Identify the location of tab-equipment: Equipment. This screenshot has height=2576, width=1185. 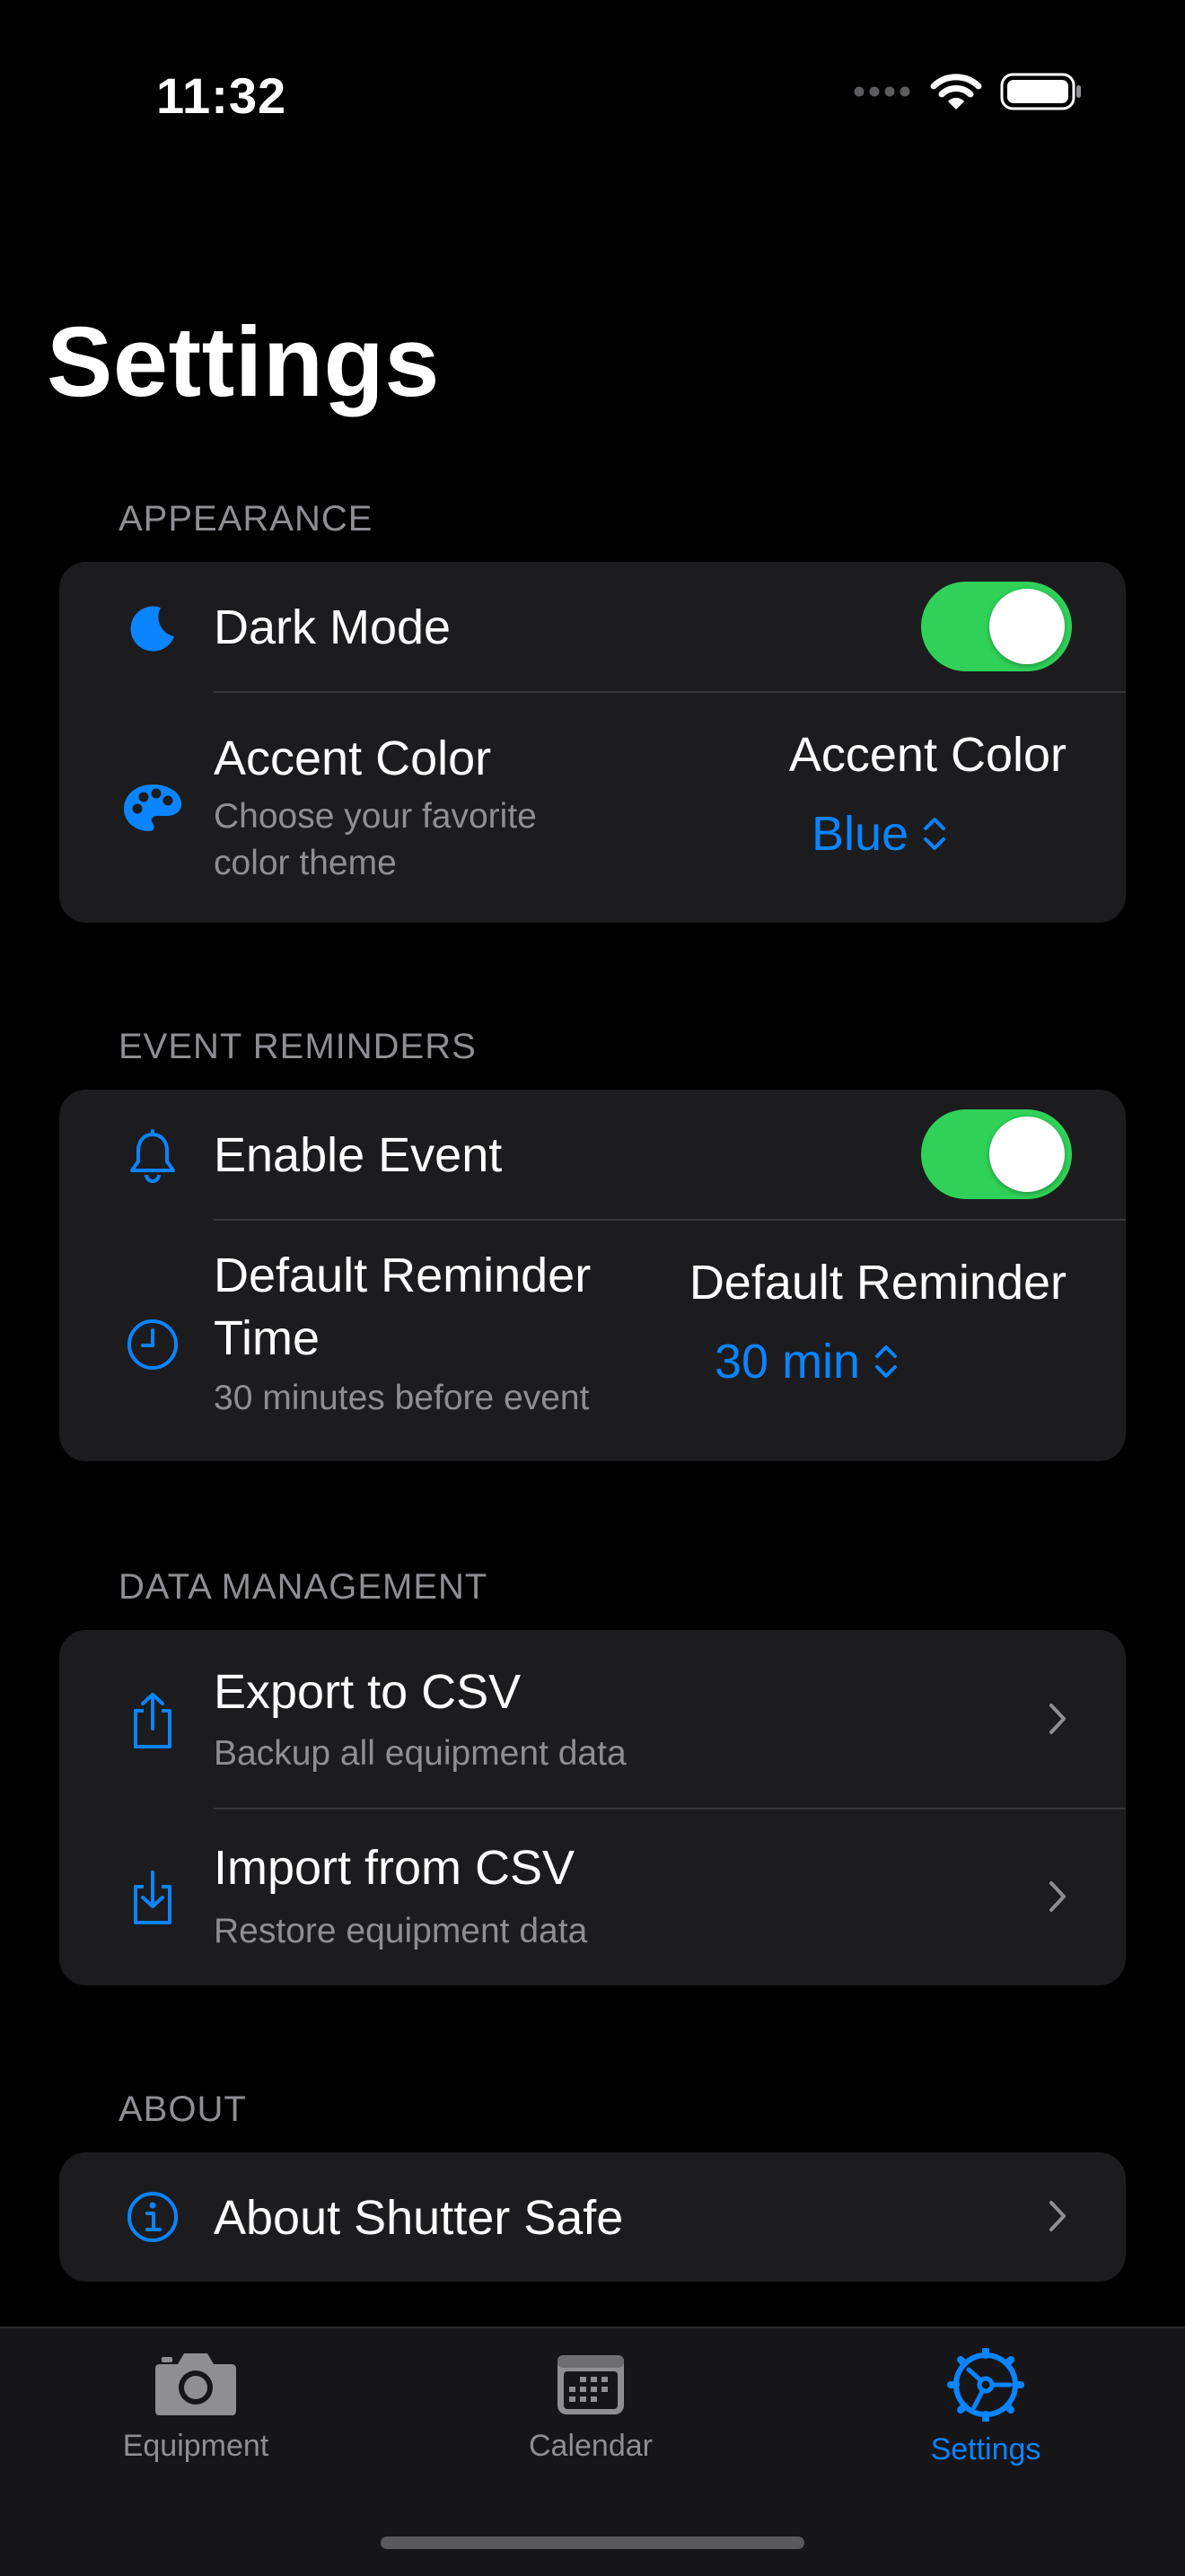
(195, 2406).